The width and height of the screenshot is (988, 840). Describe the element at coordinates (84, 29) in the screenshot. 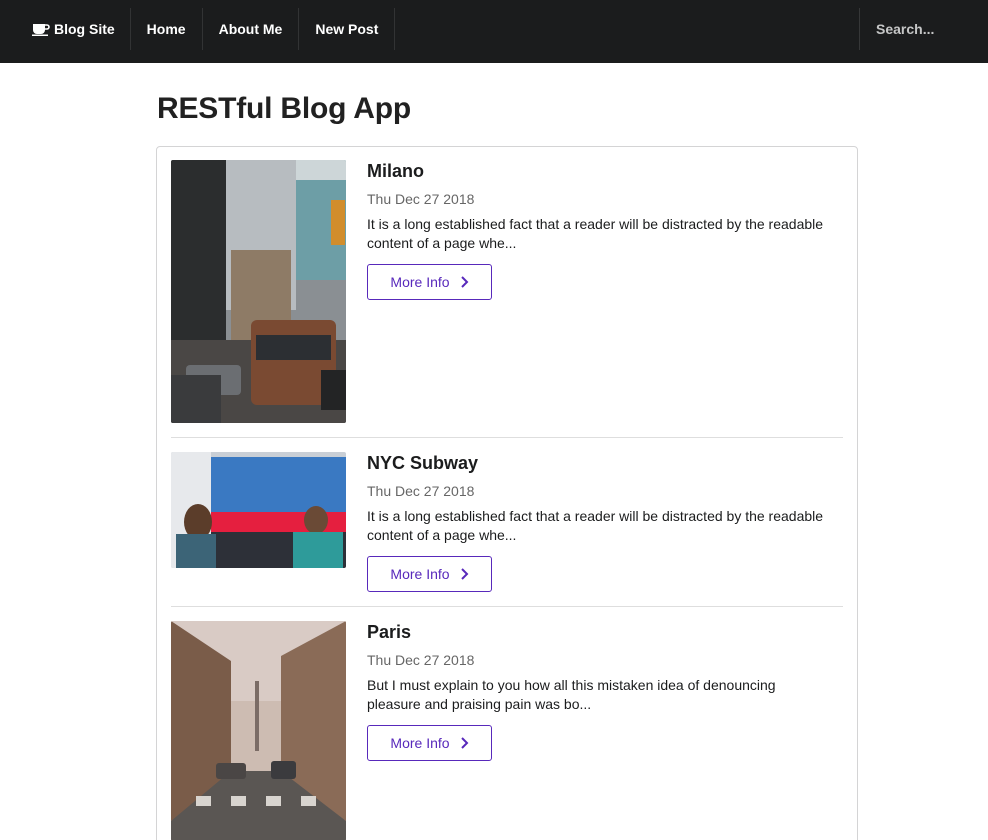

I see `brand-label: Blog Site` at that location.